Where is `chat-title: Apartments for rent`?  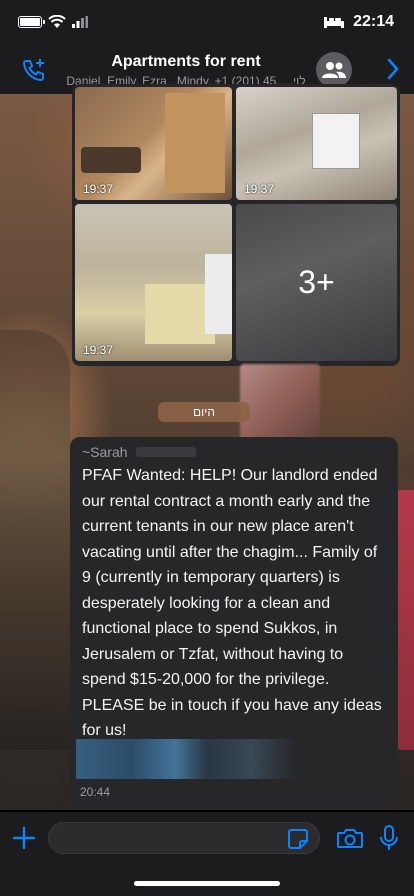
chat-title: Apartments for rent is located at coordinates (186, 61).